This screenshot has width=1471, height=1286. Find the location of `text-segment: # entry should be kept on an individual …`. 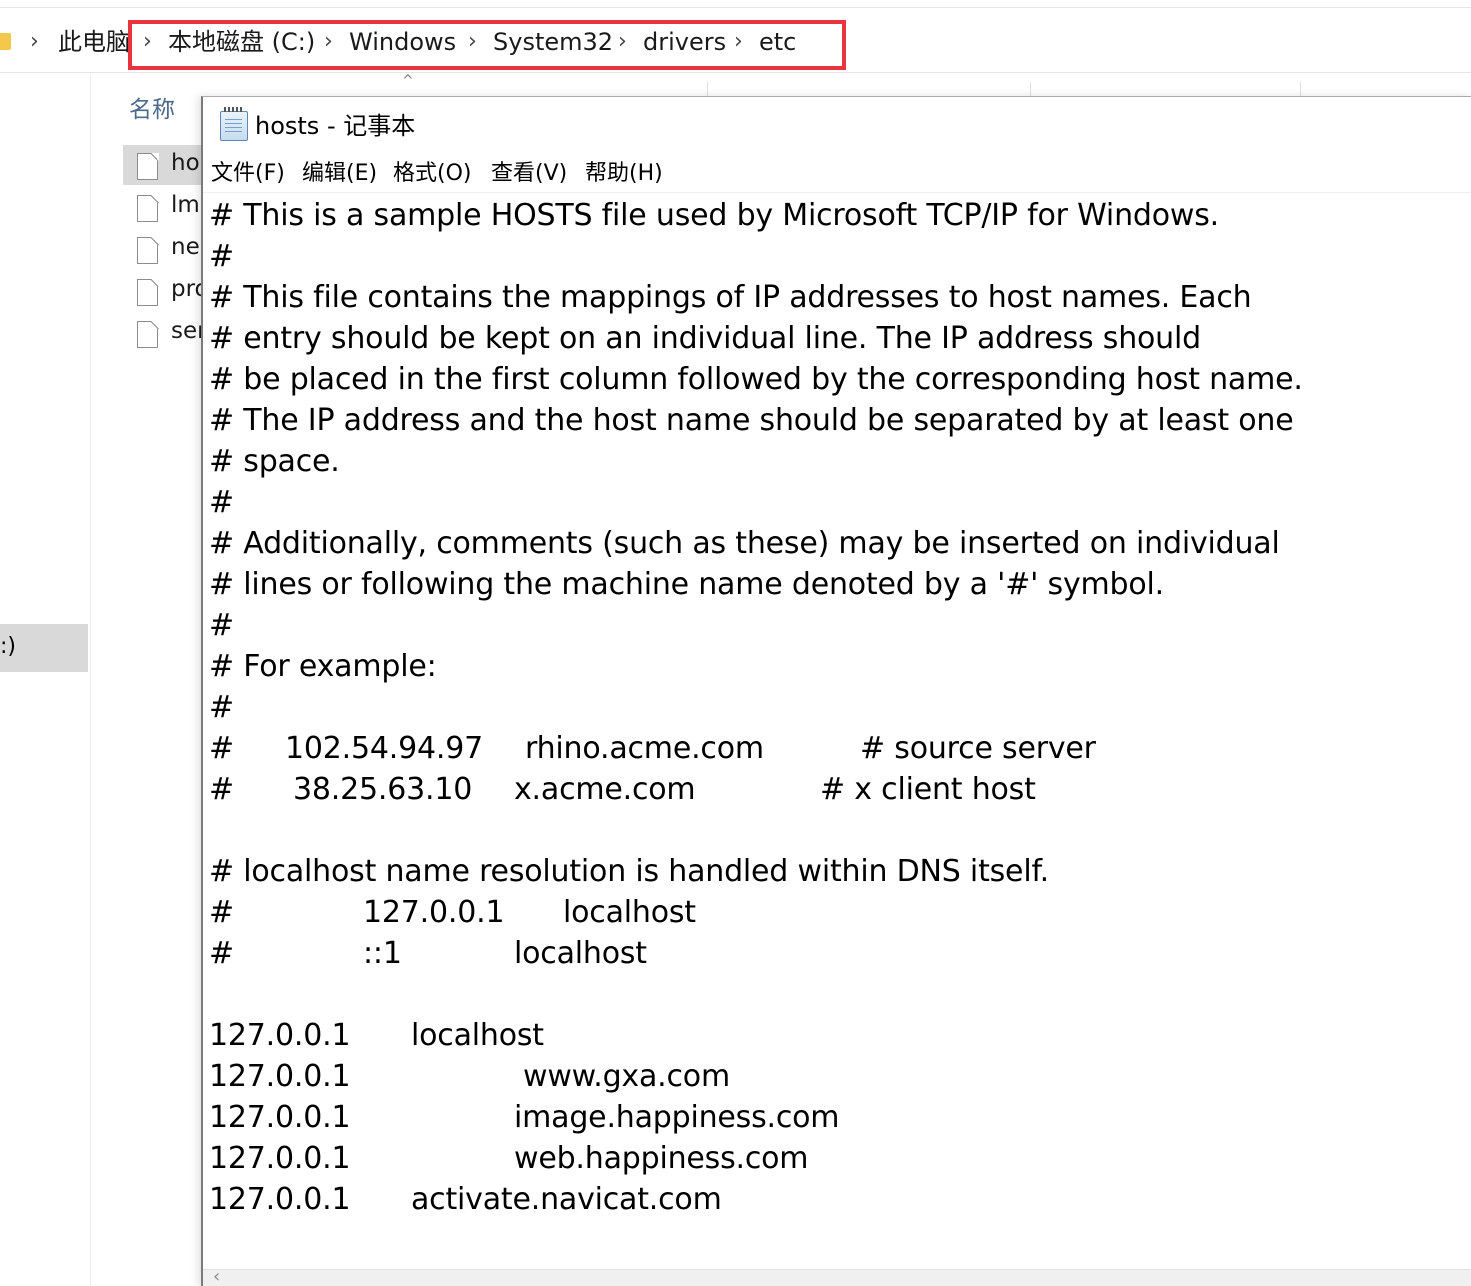

text-segment: # entry should be kept on an individual … is located at coordinates (705, 338).